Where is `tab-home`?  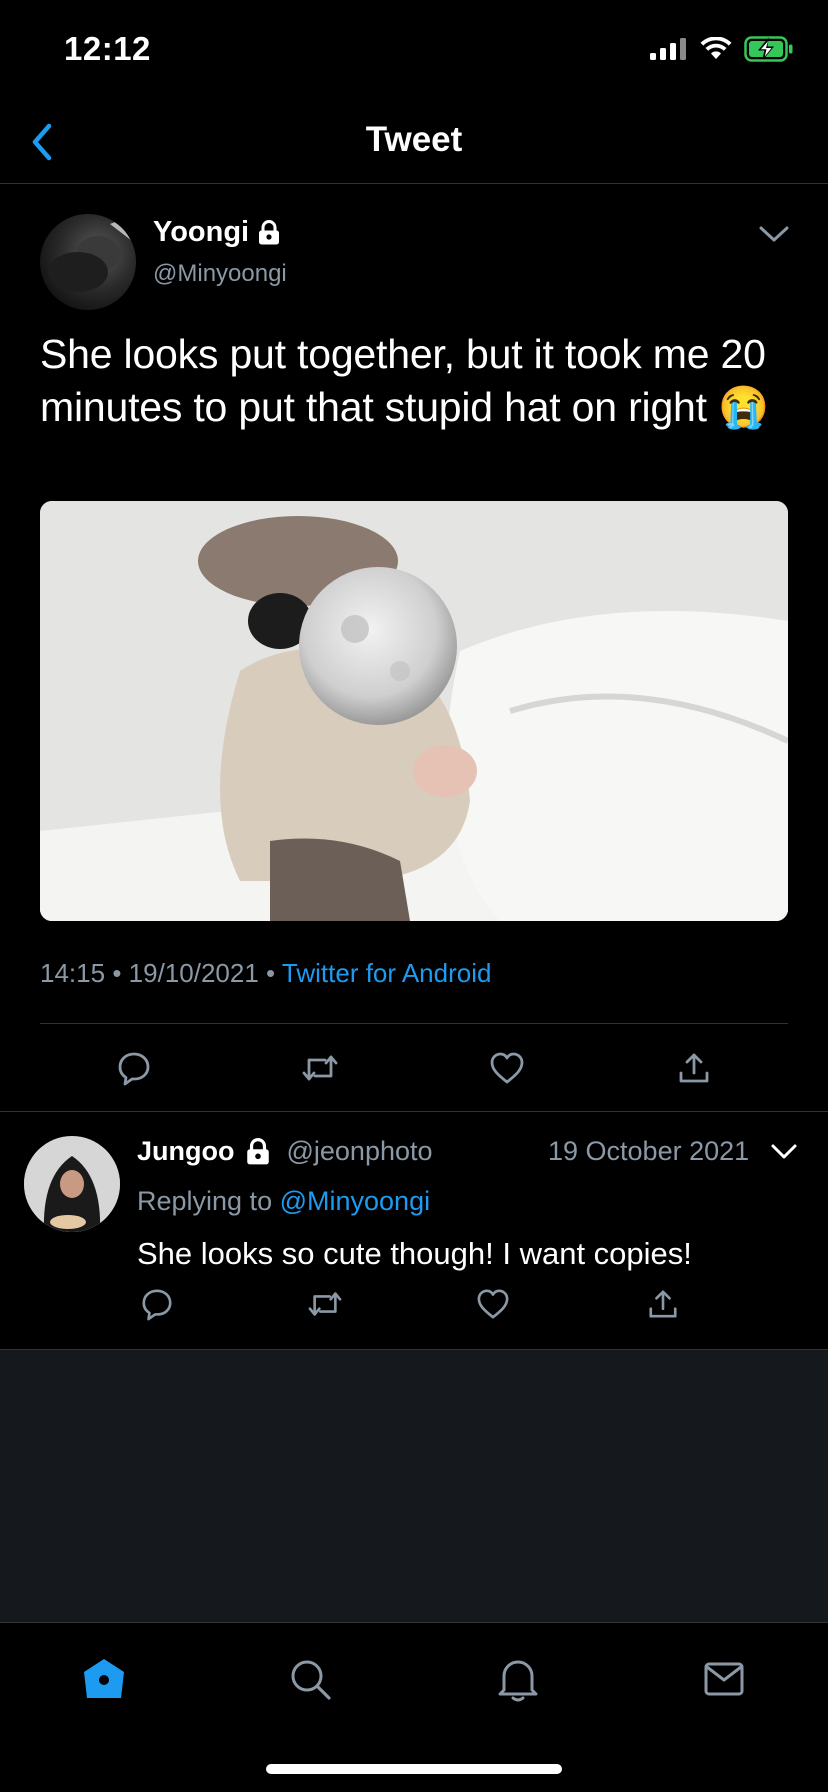 tab-home is located at coordinates (104, 1679).